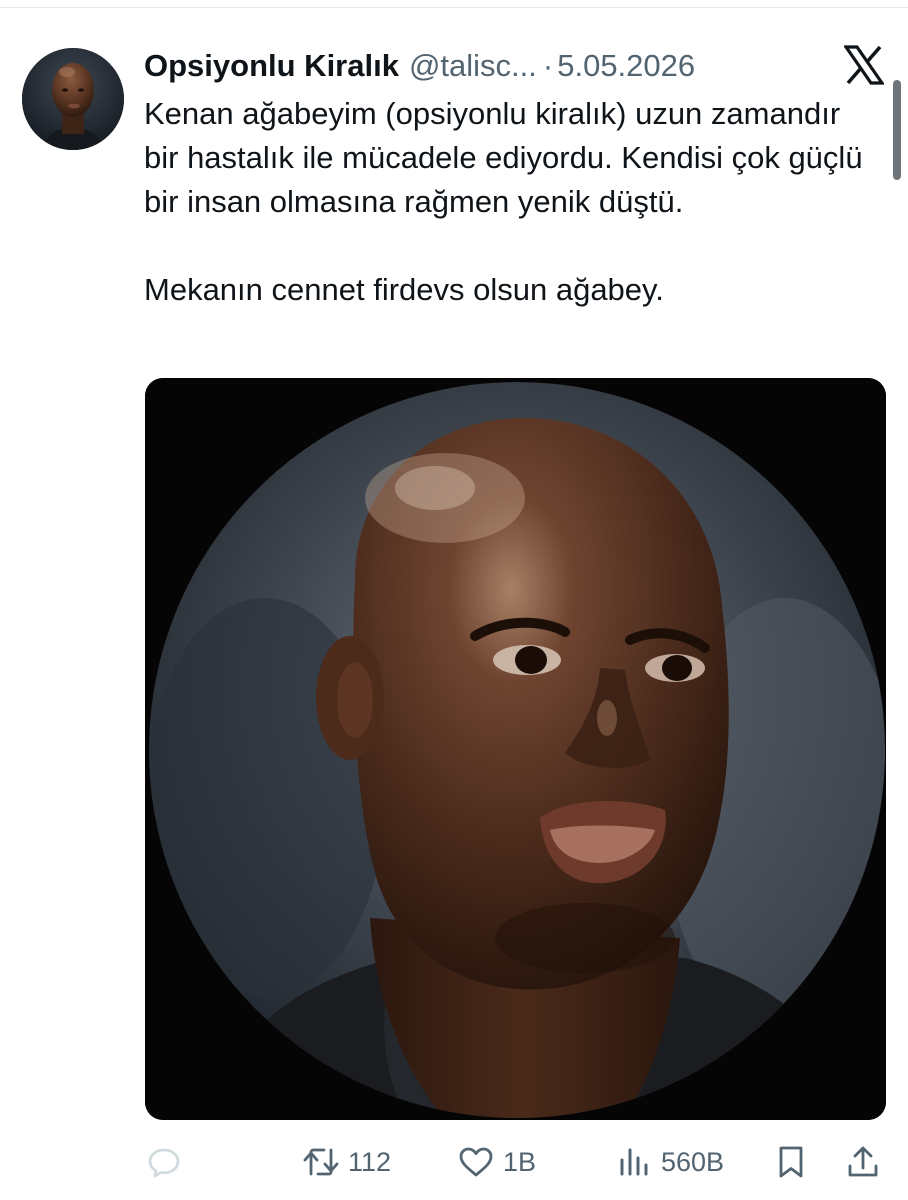 The height and width of the screenshot is (1200, 908). I want to click on bookmark-icon, so click(791, 1162).